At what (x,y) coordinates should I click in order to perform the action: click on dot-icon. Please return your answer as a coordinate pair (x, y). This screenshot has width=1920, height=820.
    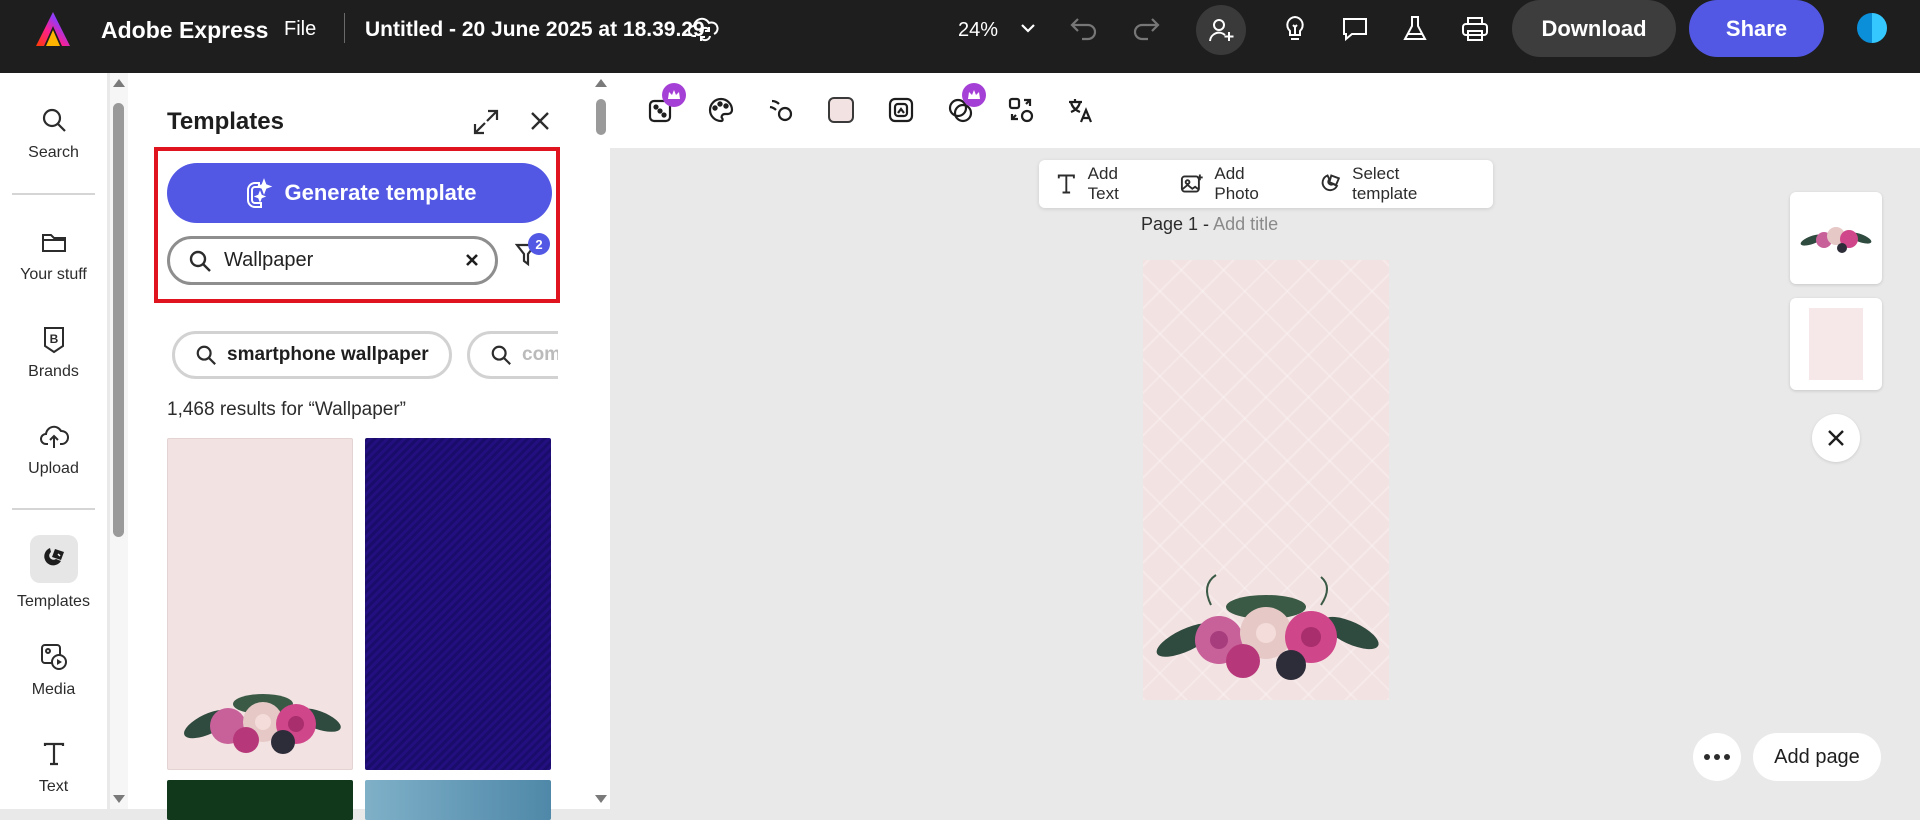
    Looking at the image, I should click on (1727, 757).